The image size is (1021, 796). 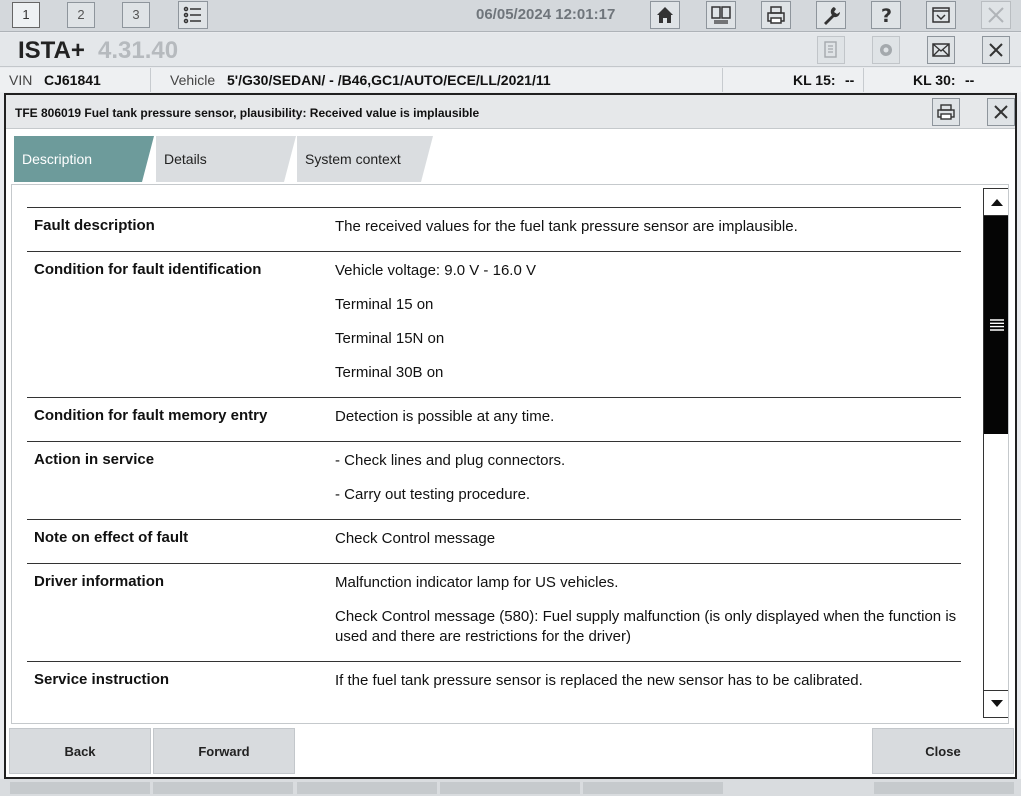 What do you see at coordinates (51, 50) in the screenshot?
I see `app-title: ISTA+` at bounding box center [51, 50].